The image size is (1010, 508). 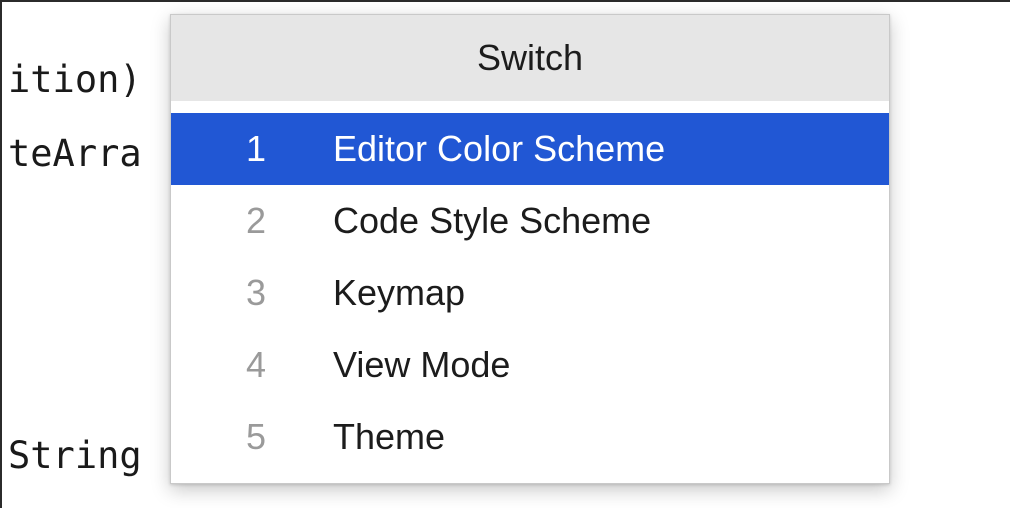 I want to click on menu-item-number: 1, so click(x=256, y=148).